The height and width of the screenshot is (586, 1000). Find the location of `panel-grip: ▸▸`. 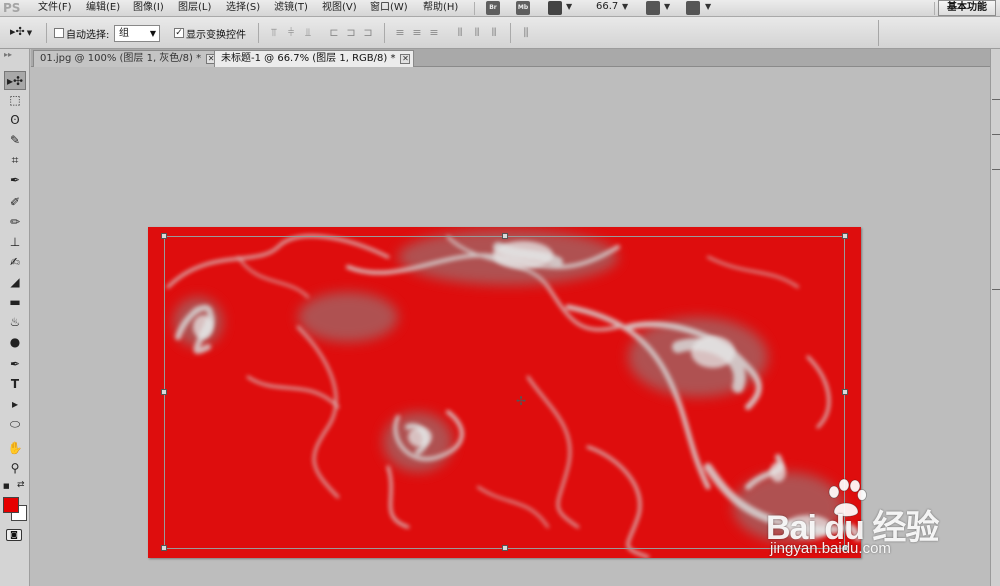

panel-grip: ▸▸ is located at coordinates (15, 55).